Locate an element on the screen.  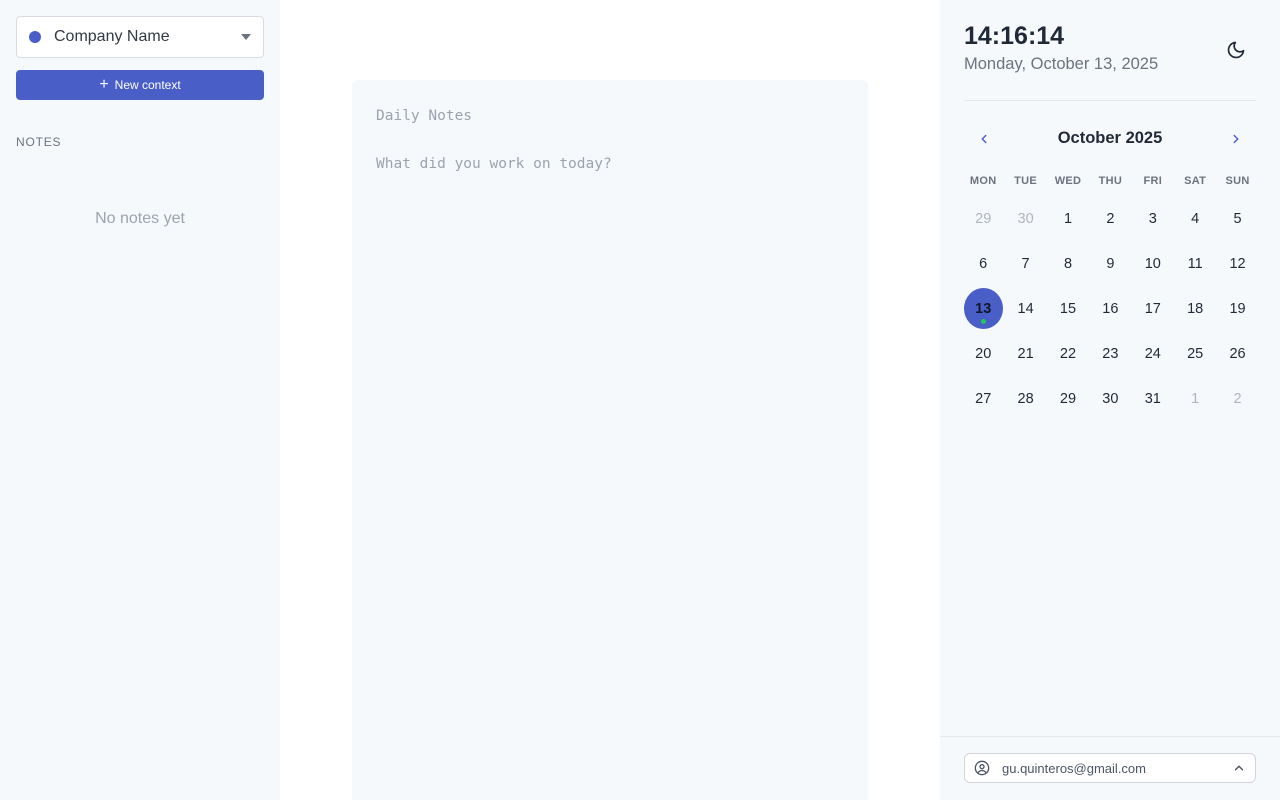
new-context-label: New context is located at coordinates (147, 85).